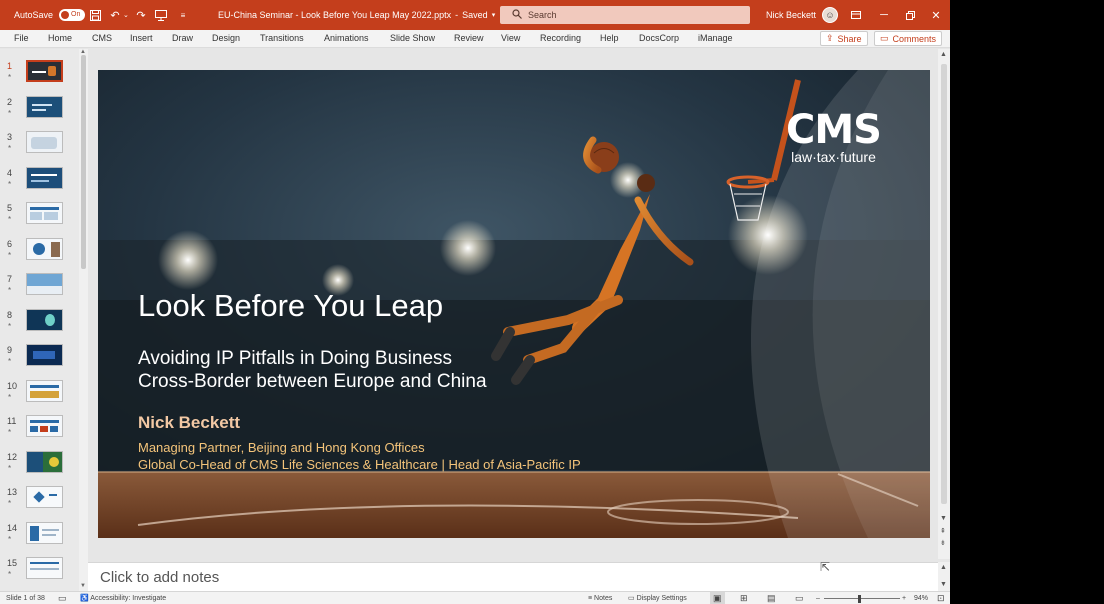  I want to click on redo-button: ↷, so click(141, 15).